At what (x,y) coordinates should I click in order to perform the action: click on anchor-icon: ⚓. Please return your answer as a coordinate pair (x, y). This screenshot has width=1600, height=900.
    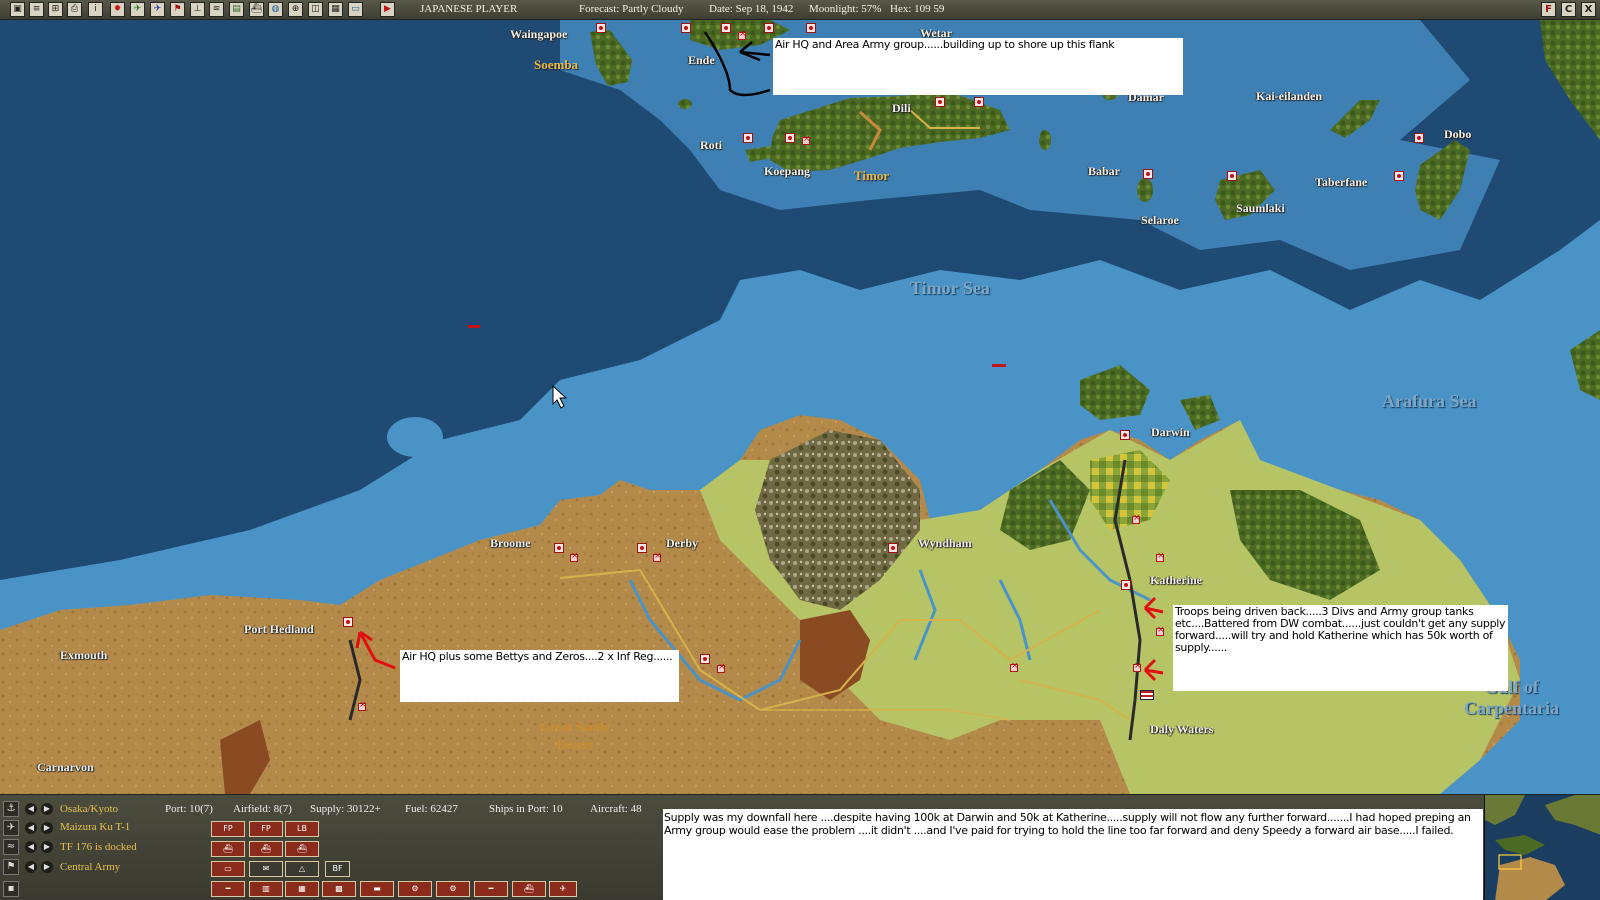
    Looking at the image, I should click on (11, 809).